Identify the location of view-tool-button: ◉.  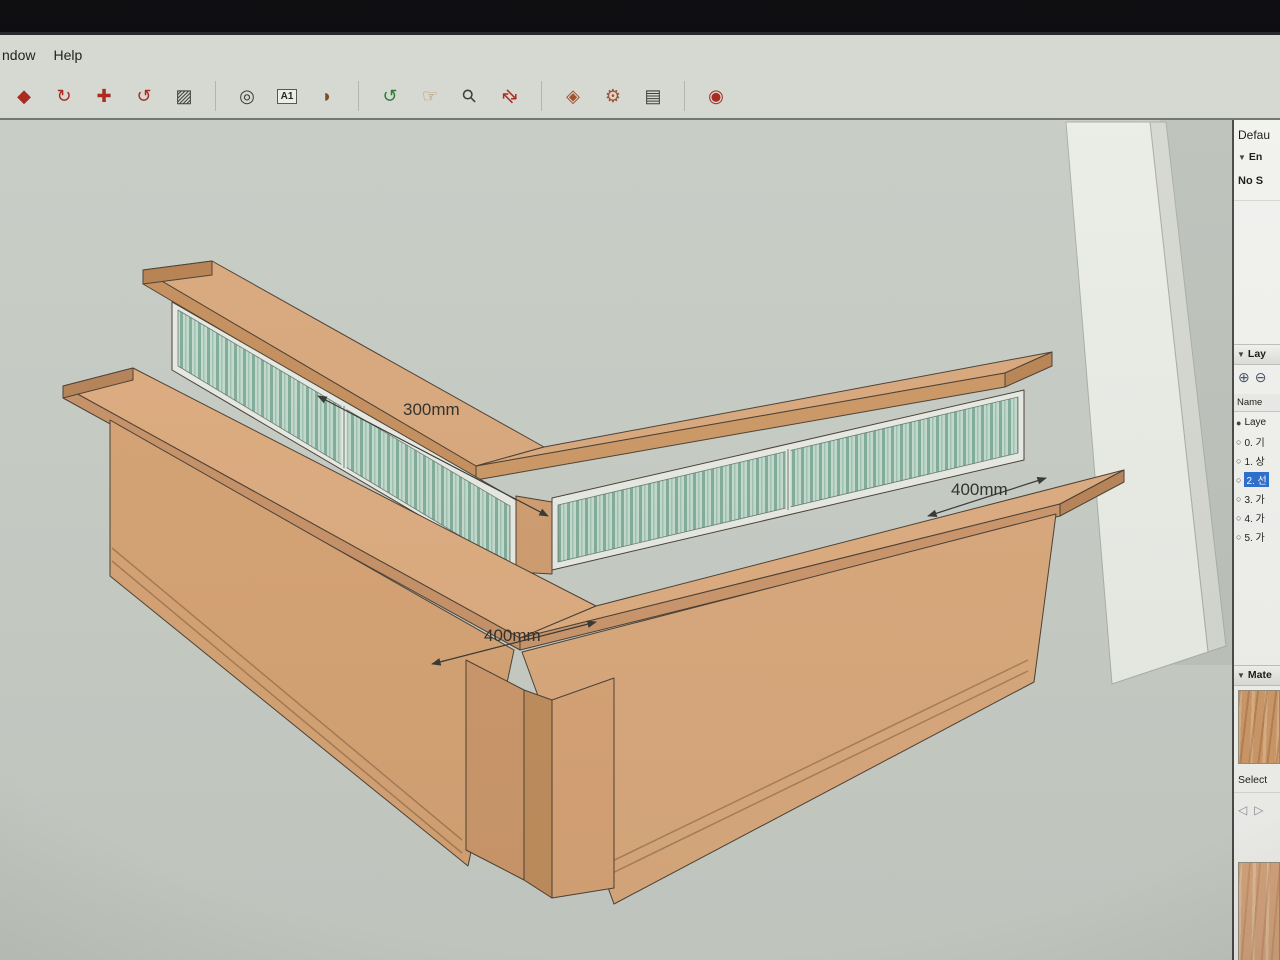
(716, 96).